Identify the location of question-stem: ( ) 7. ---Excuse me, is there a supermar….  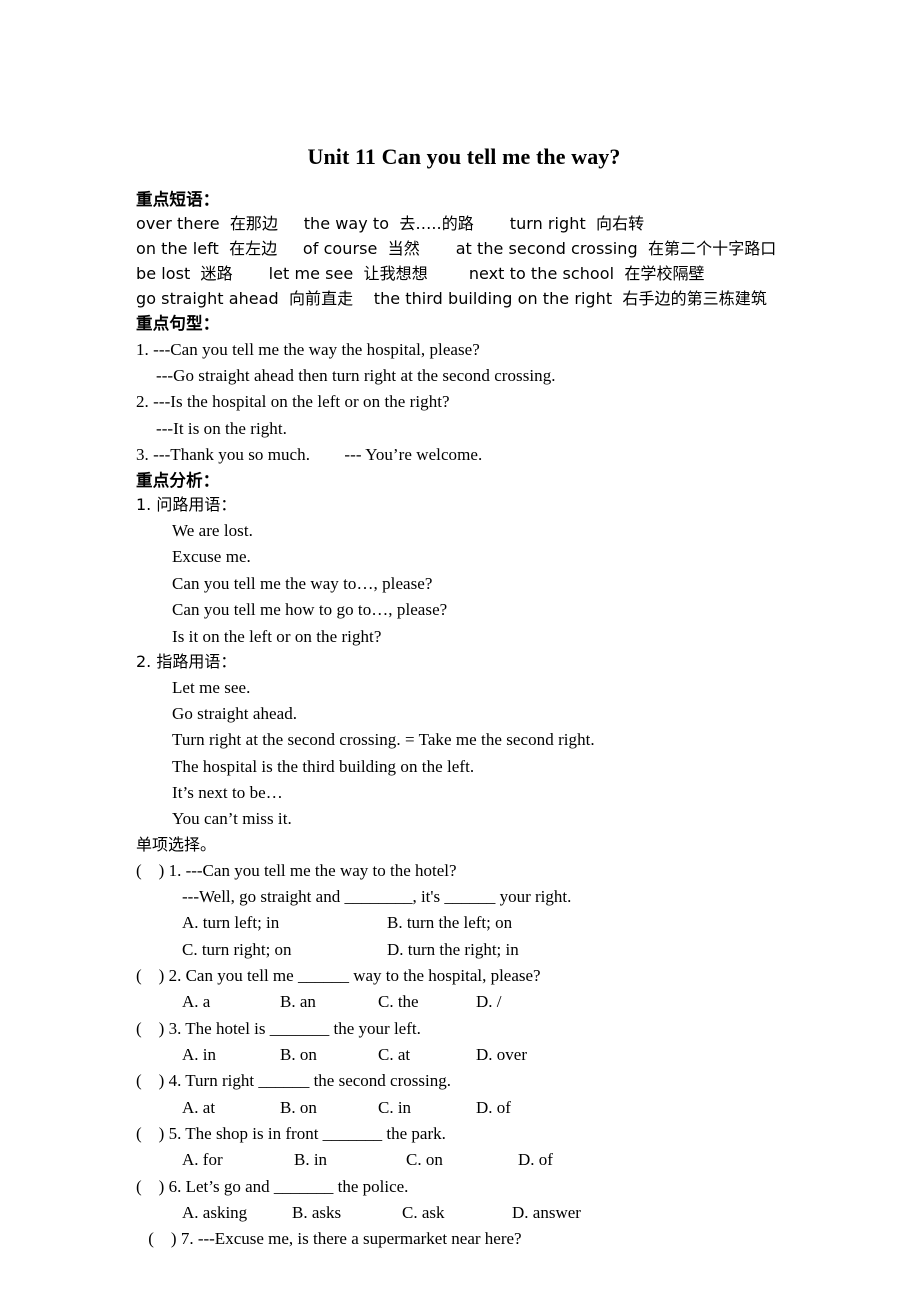
(333, 1239).